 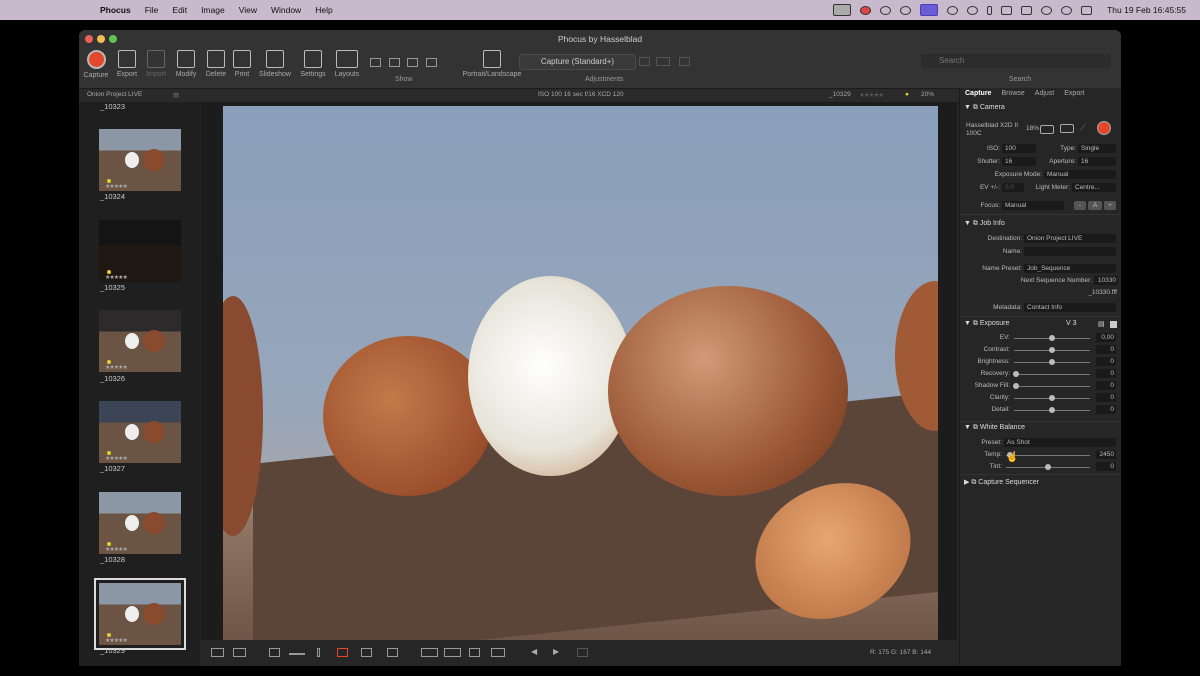 I want to click on tab-capture: Capture, so click(x=978, y=94).